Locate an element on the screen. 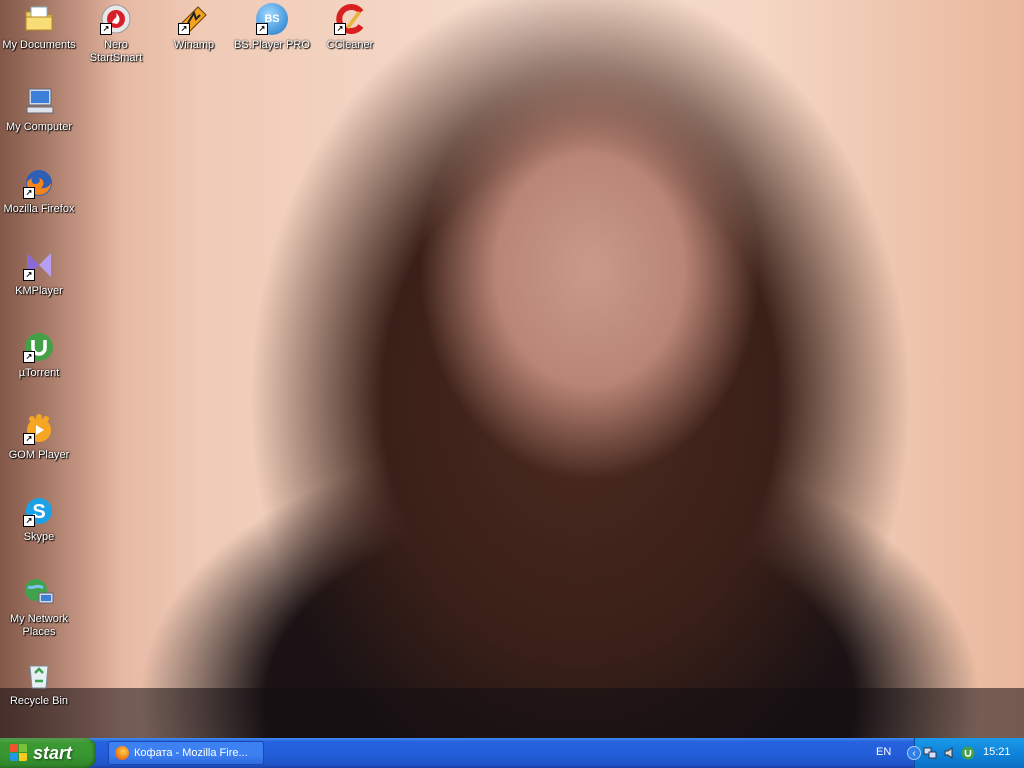 This screenshot has height=768, width=1024. firefox-icon is located at coordinates (122, 753).